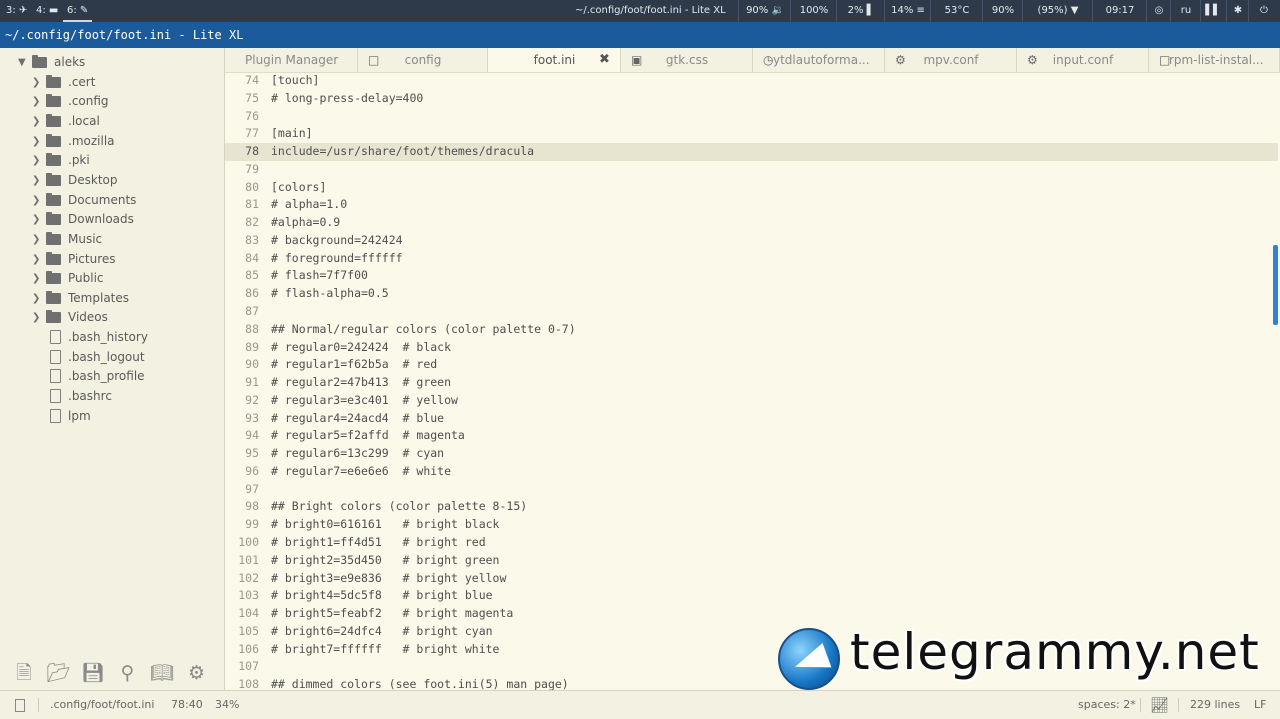 The width and height of the screenshot is (1280, 719). I want to click on status-indicator: ◎, so click(1158, 11).